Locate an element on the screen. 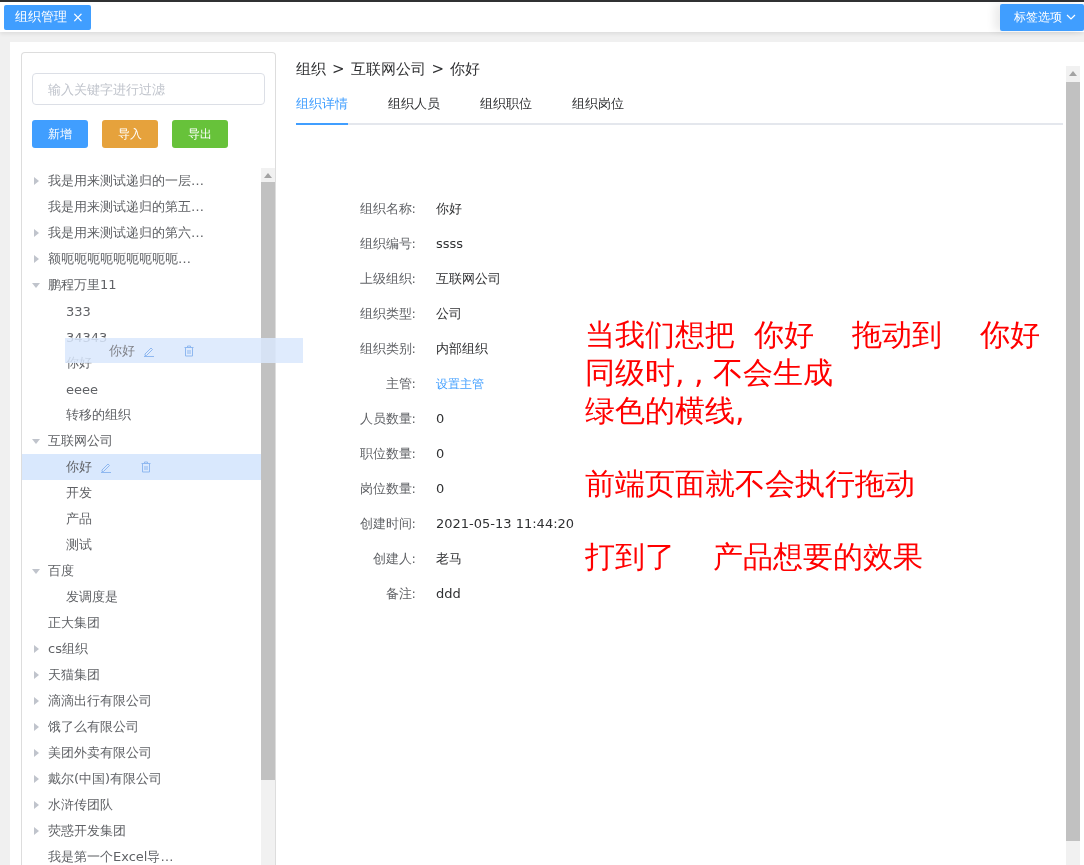 Image resolution: width=1084 pixels, height=865 pixels. tree-item: eeee is located at coordinates (141, 389).